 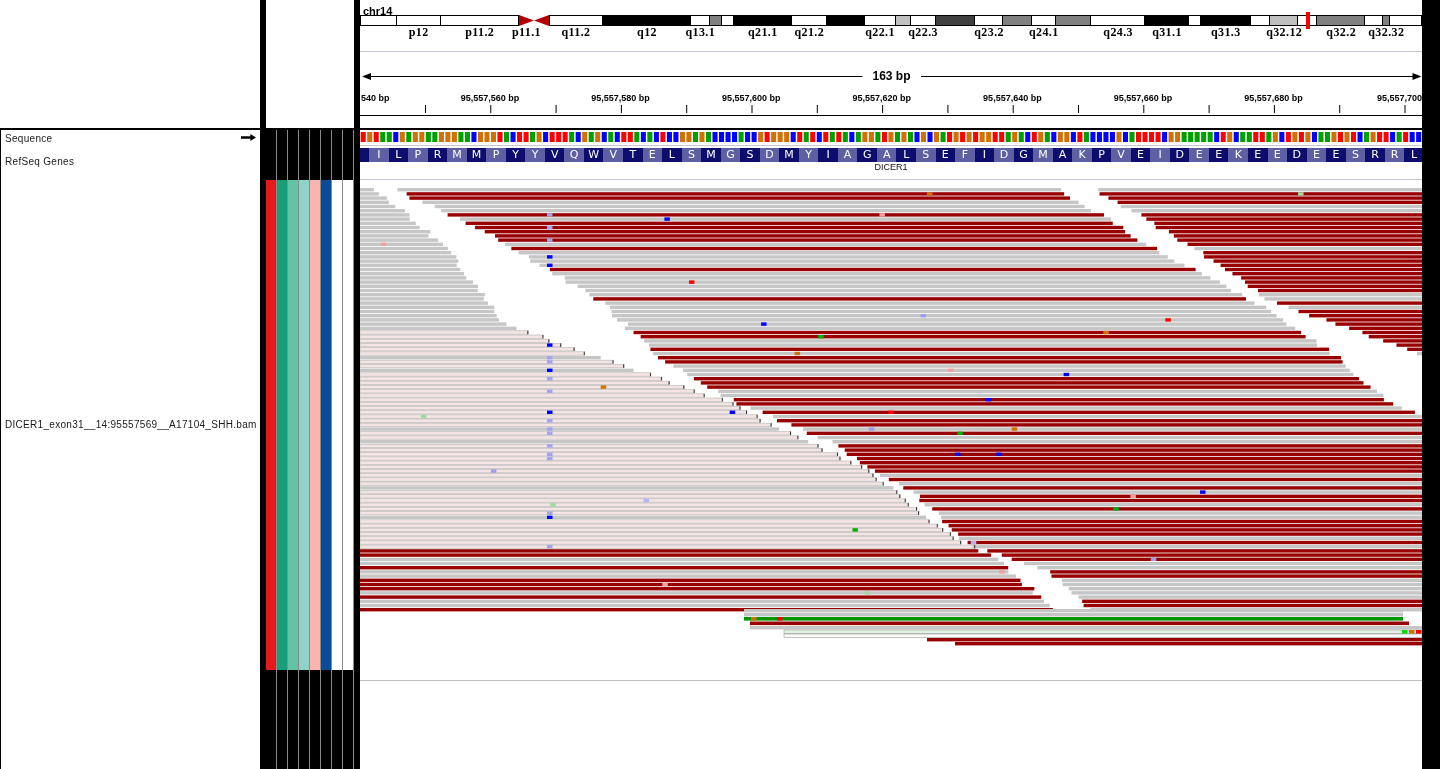 What do you see at coordinates (375, 98) in the screenshot?
I see `ruler-tick-label: 540 bp` at bounding box center [375, 98].